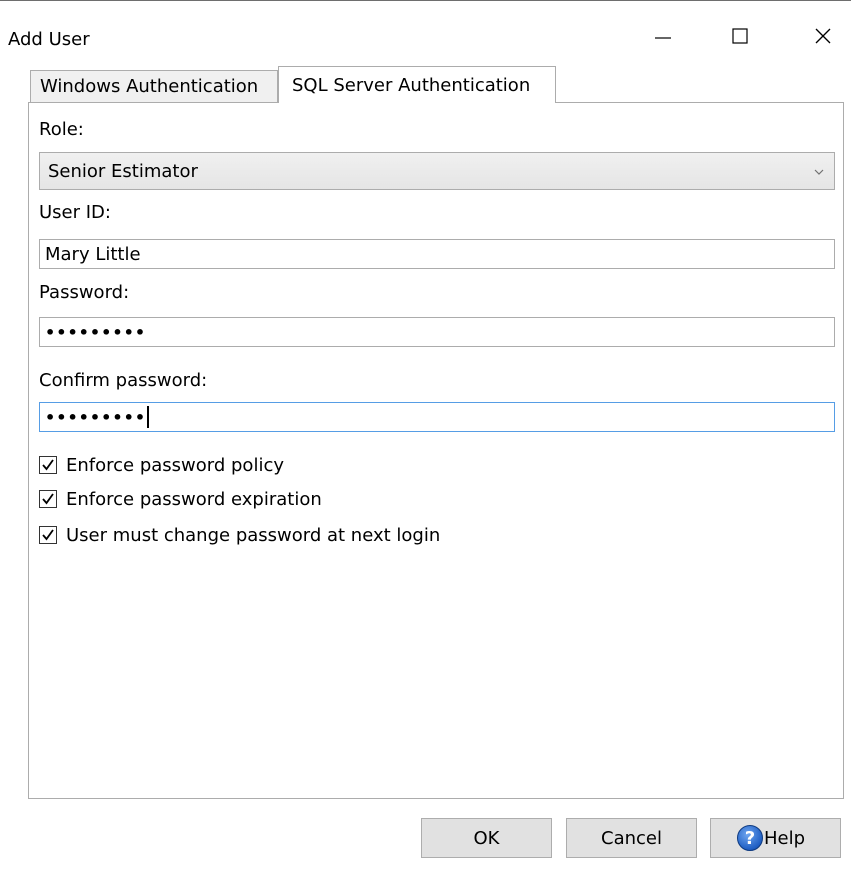 Image resolution: width=851 pixels, height=874 pixels. I want to click on must-change-password-checkbox, so click(48, 535).